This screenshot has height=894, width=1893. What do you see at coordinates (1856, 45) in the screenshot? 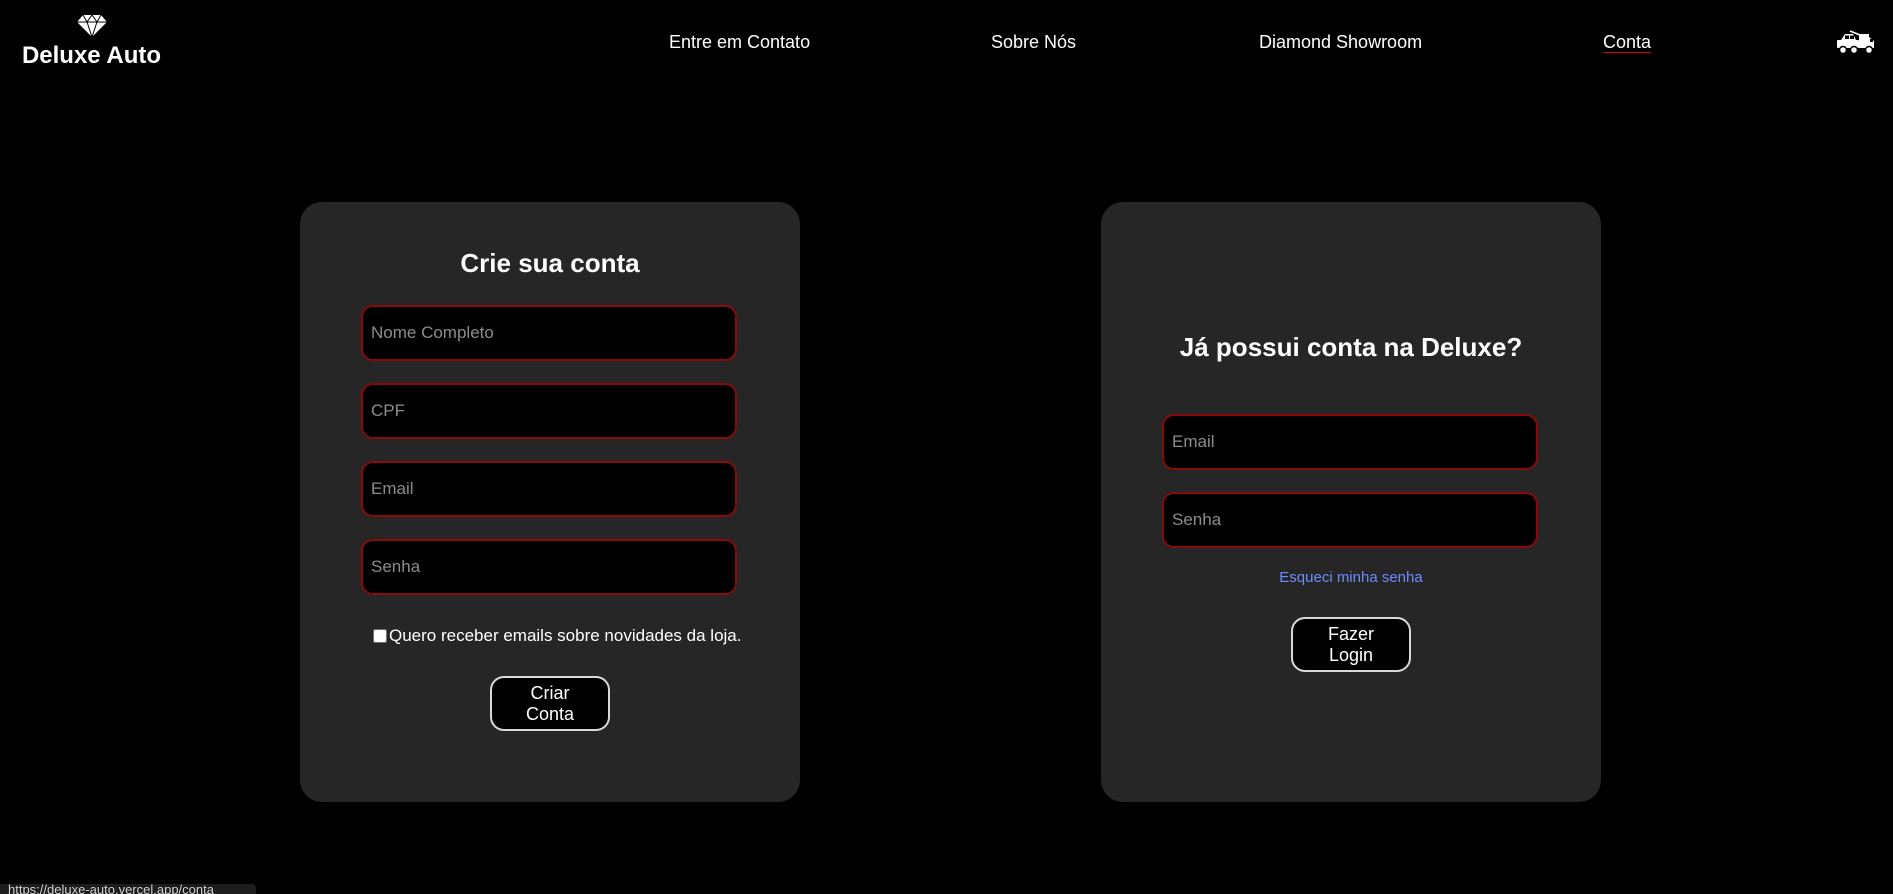
I see `tow-truck-icon` at bounding box center [1856, 45].